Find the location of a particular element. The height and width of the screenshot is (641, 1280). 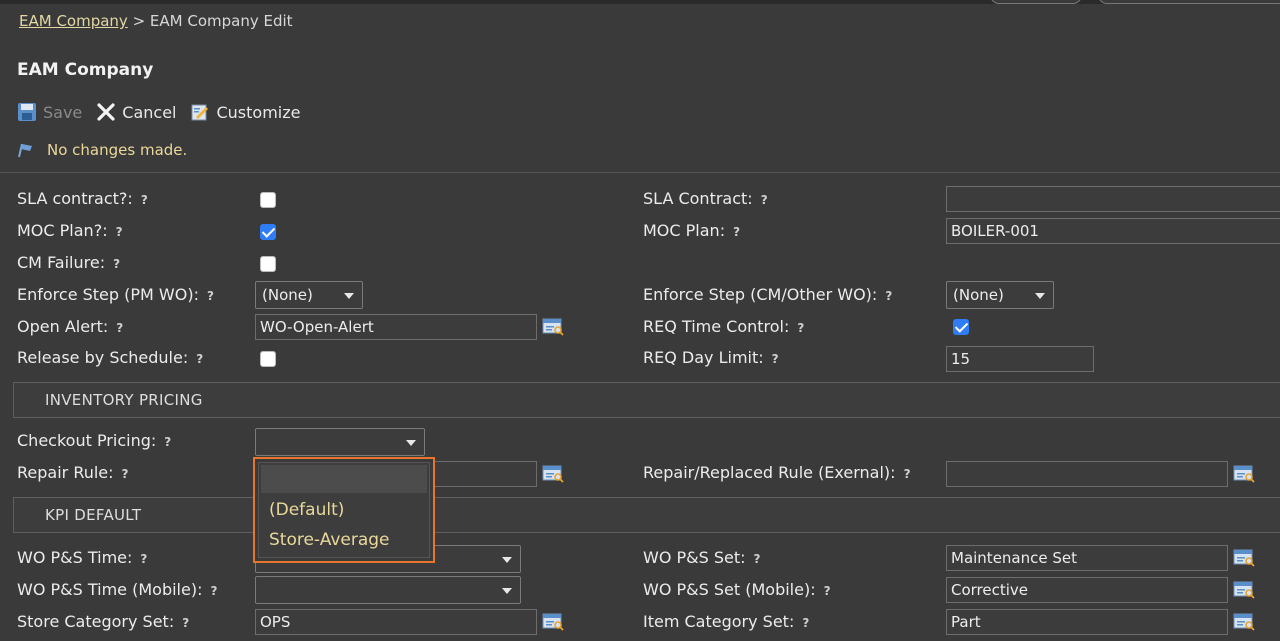

dropdown-option-blank is located at coordinates (344, 479).